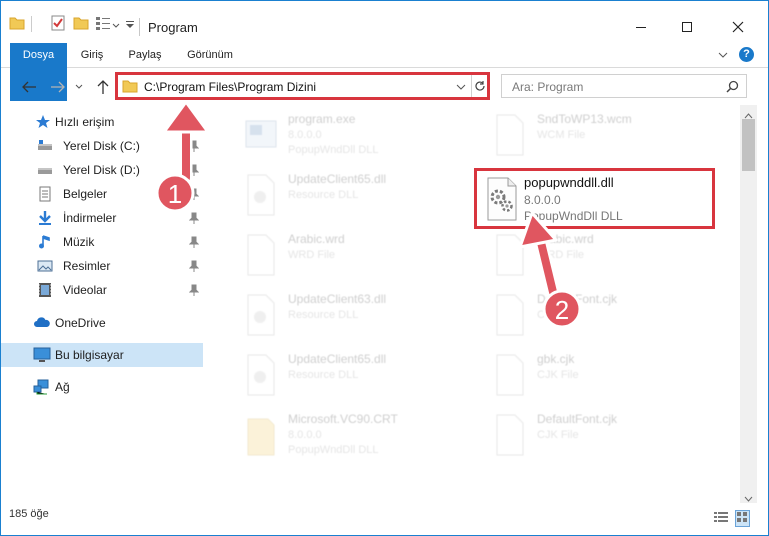  Describe the element at coordinates (145, 55) in the screenshot. I see `tab-share: Paylaş` at that location.